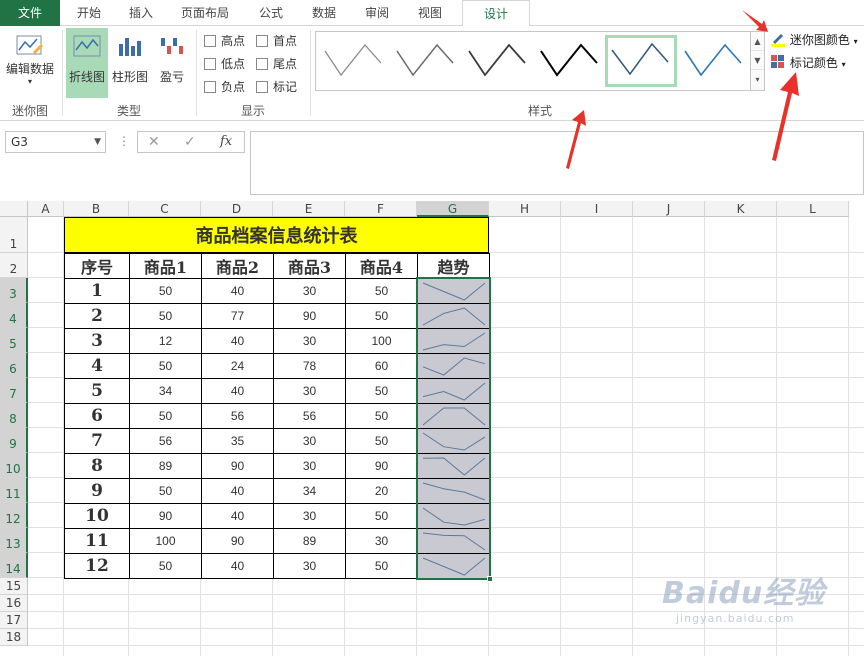 The image size is (864, 656). Describe the element at coordinates (97, 541) in the screenshot. I see `seq-cell: 11` at that location.